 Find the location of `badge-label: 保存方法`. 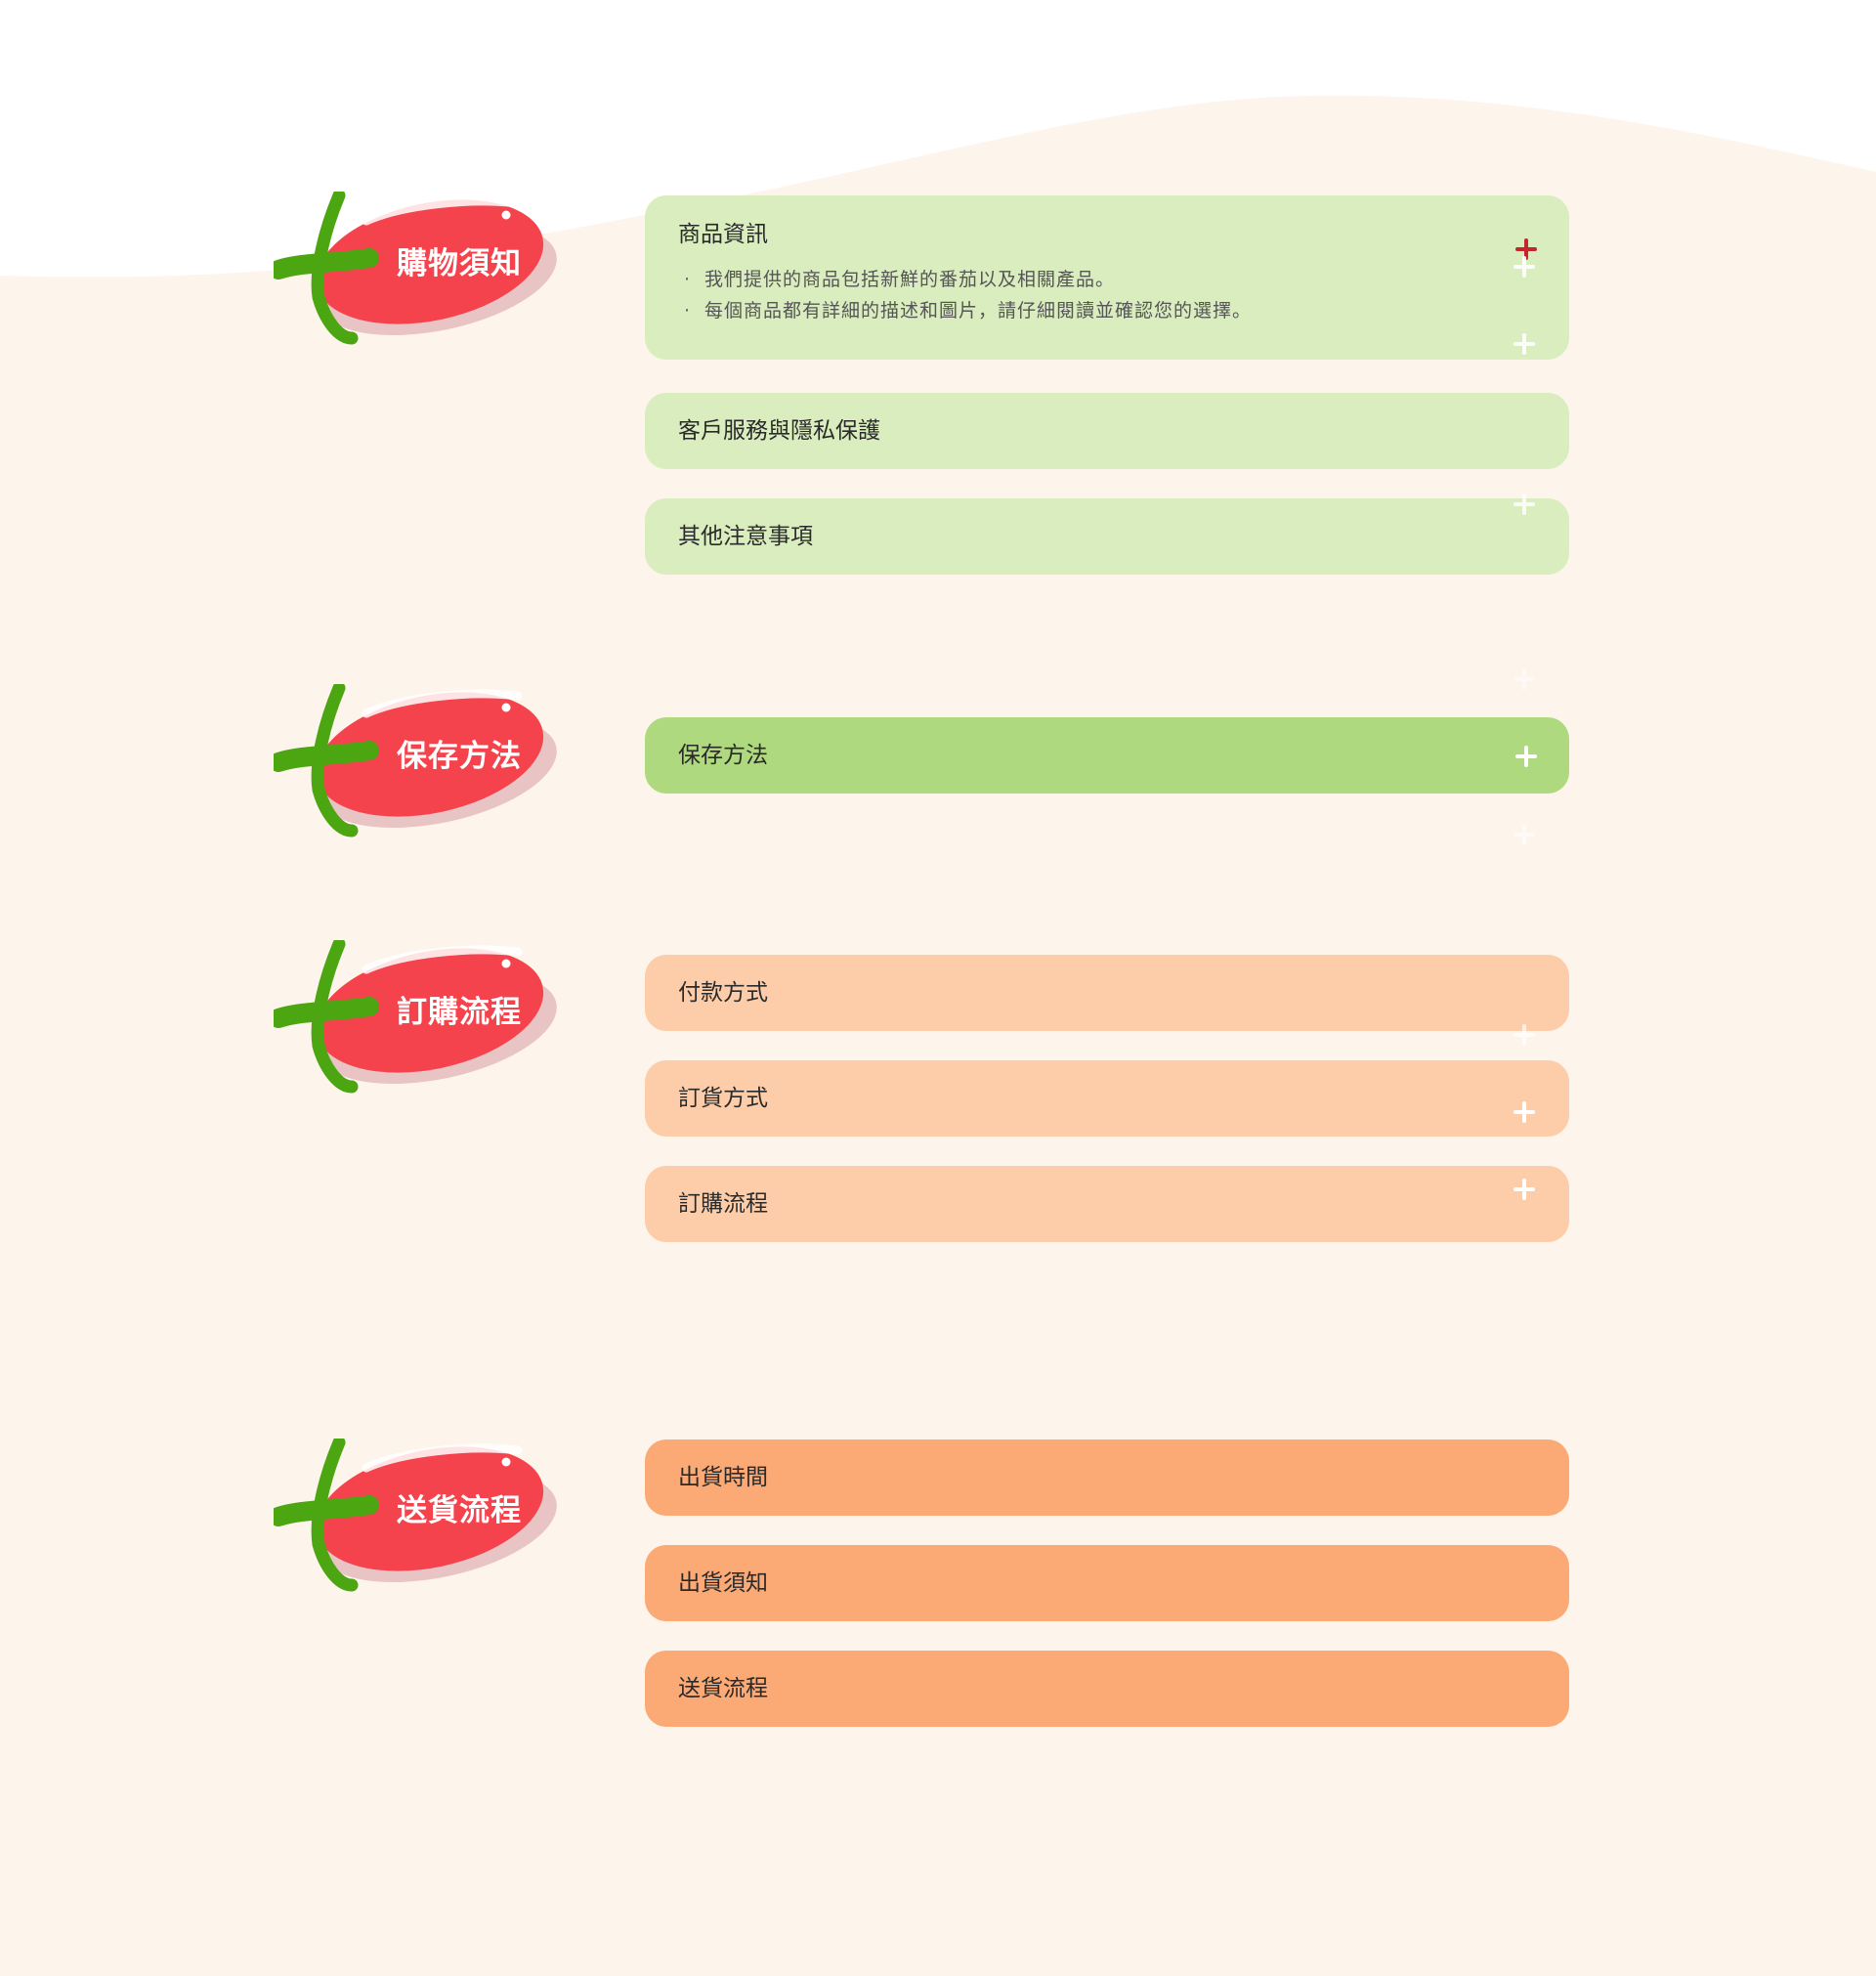

badge-label: 保存方法 is located at coordinates (459, 756).